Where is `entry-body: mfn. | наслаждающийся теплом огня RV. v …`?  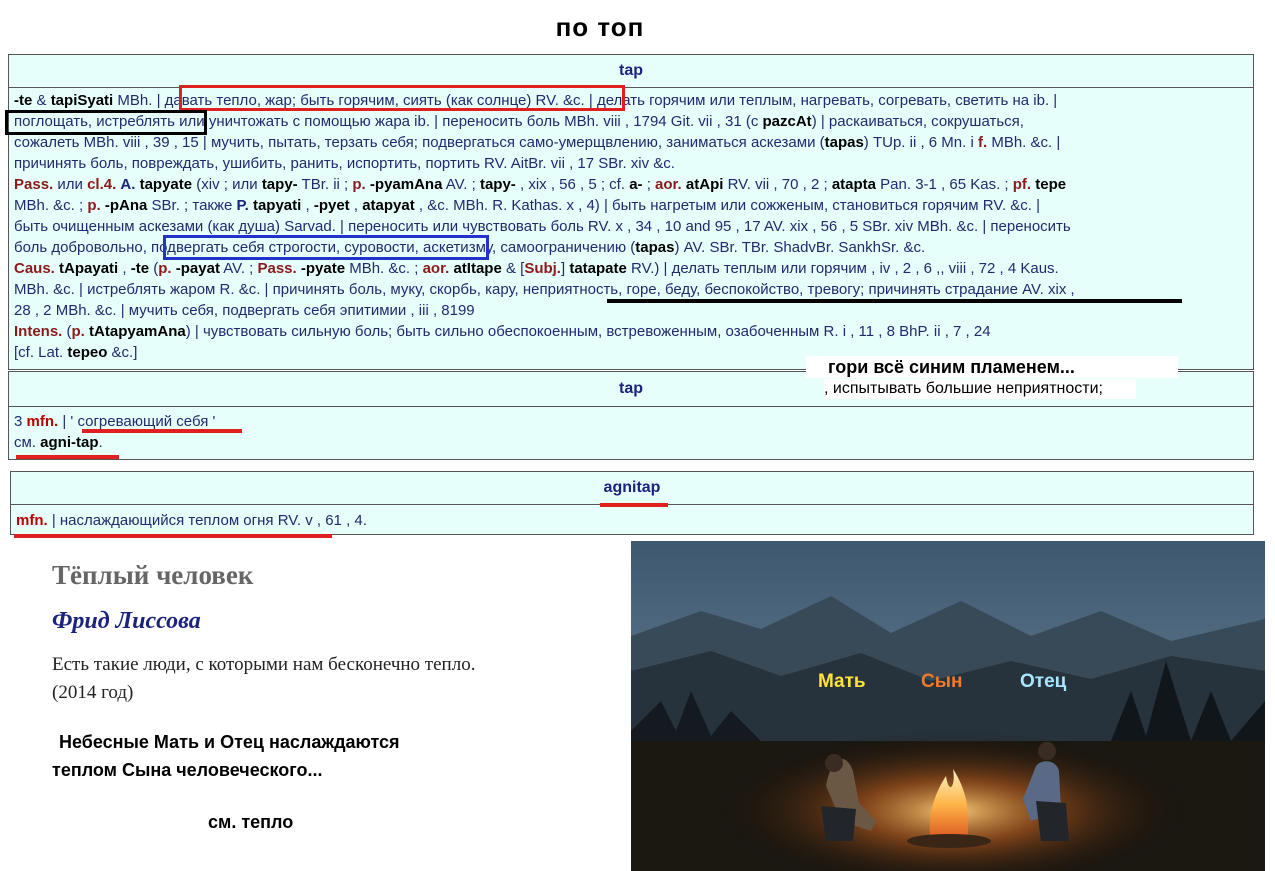 entry-body: mfn. | наслаждающийся теплом огня RV. v … is located at coordinates (632, 519).